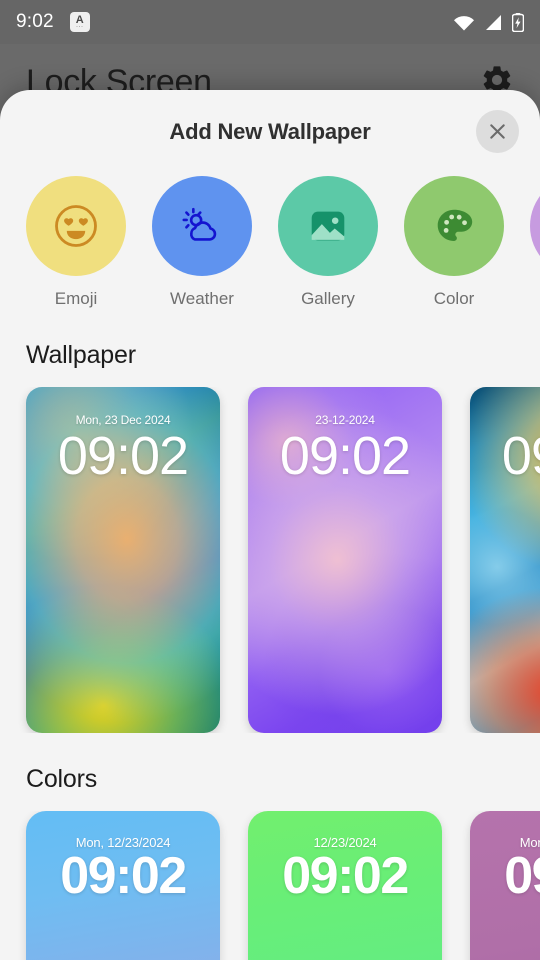 The image size is (540, 960). I want to click on paint-palette-icon, so click(455, 225).